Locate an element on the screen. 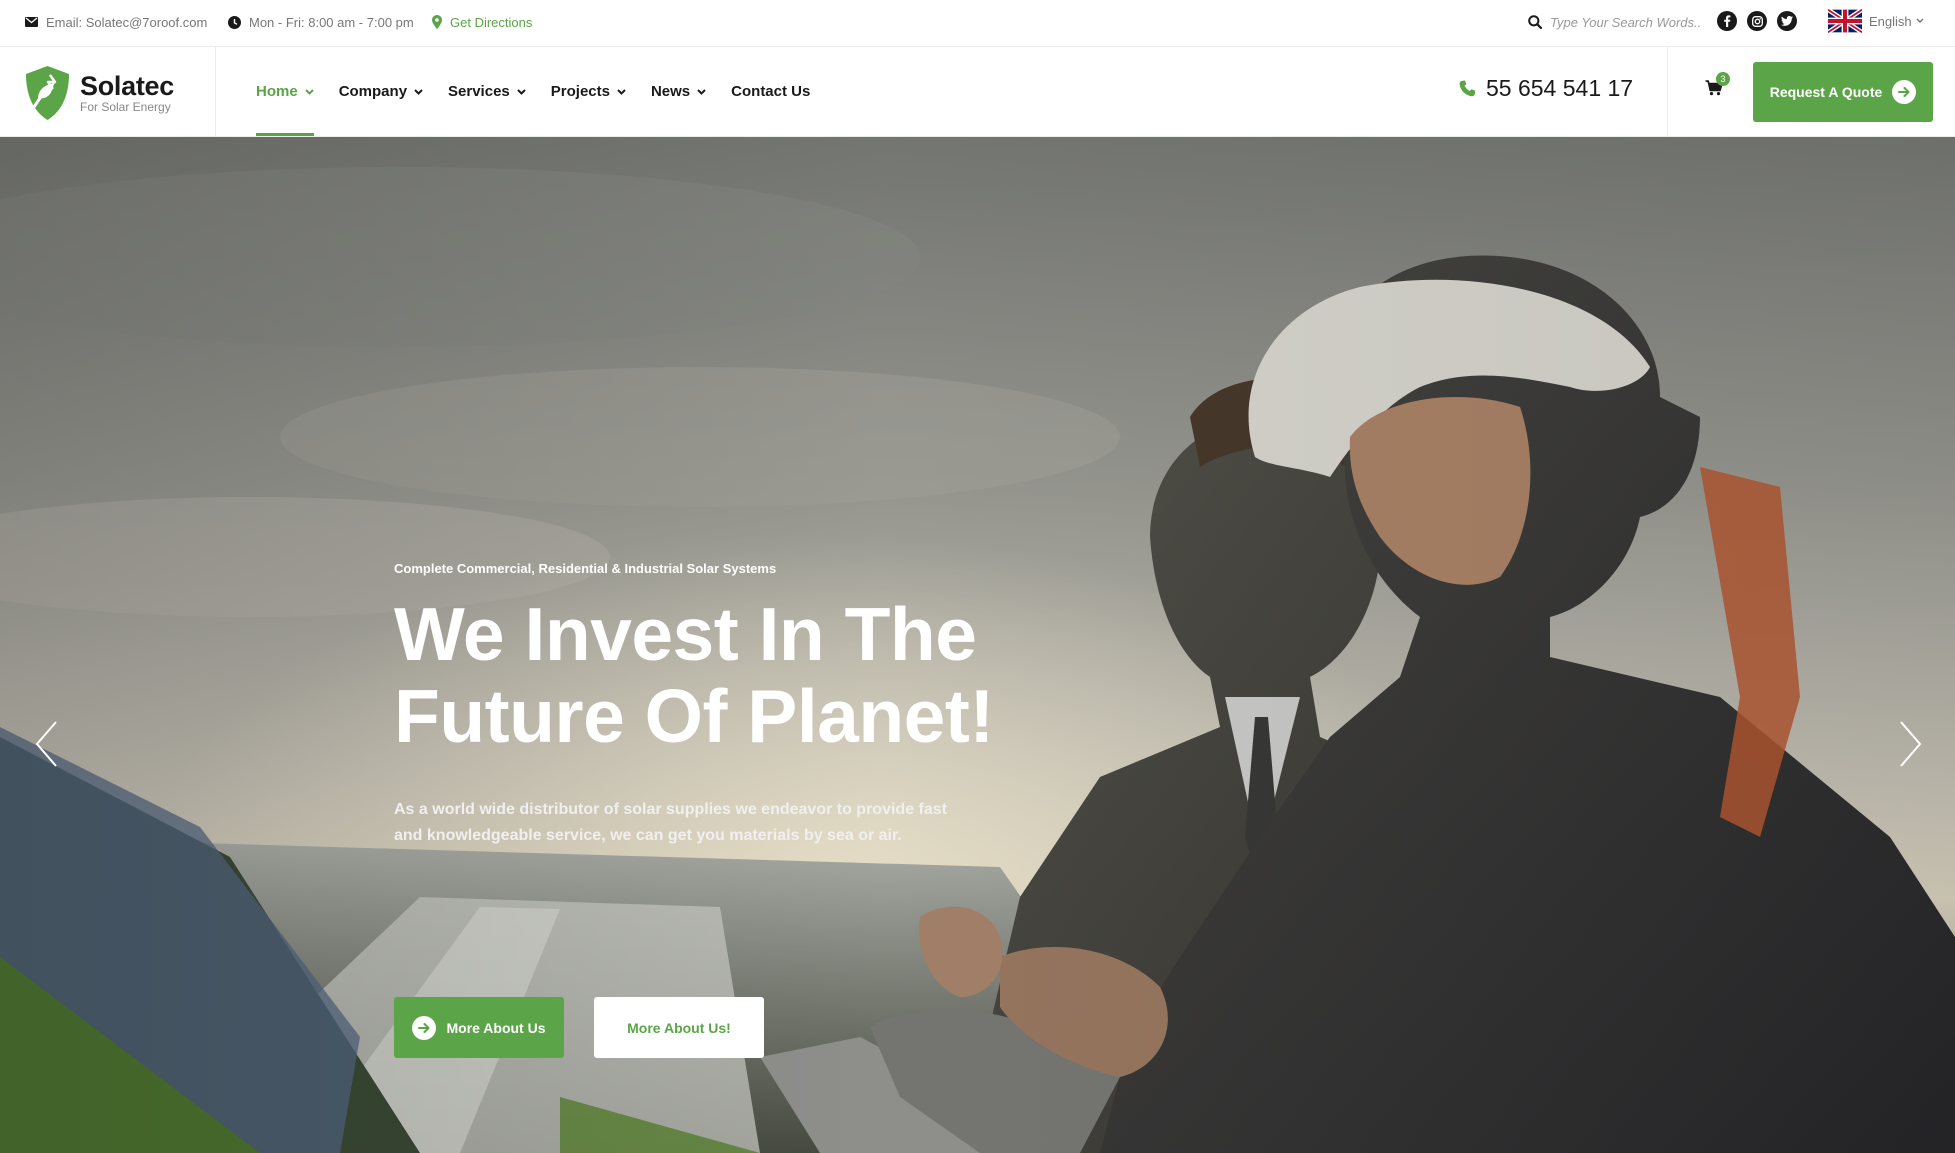 The image size is (1955, 1153). nav-label: Company is located at coordinates (373, 91).